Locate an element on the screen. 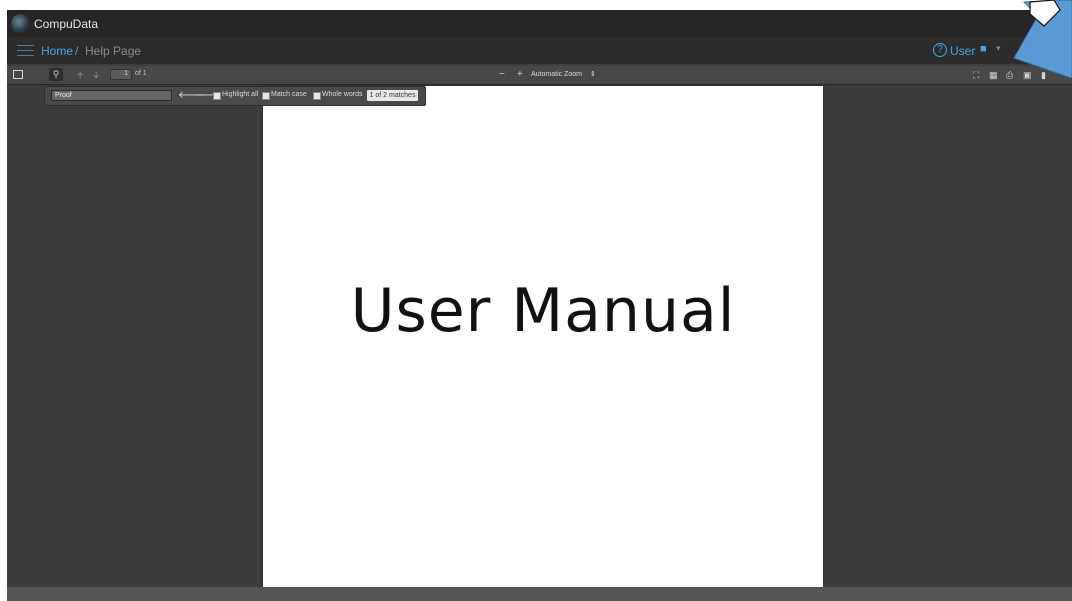 The width and height of the screenshot is (1072, 601). sidebar-toggle-icon is located at coordinates (18, 74).